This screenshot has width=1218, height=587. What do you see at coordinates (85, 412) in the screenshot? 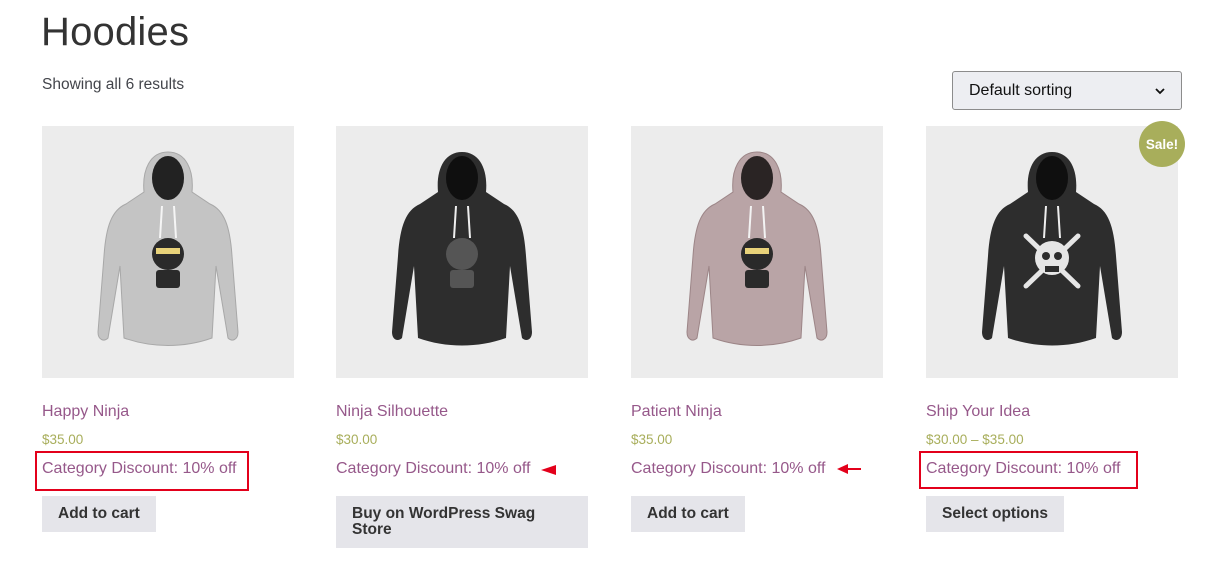
I see `product-name: Happy Ninja` at bounding box center [85, 412].